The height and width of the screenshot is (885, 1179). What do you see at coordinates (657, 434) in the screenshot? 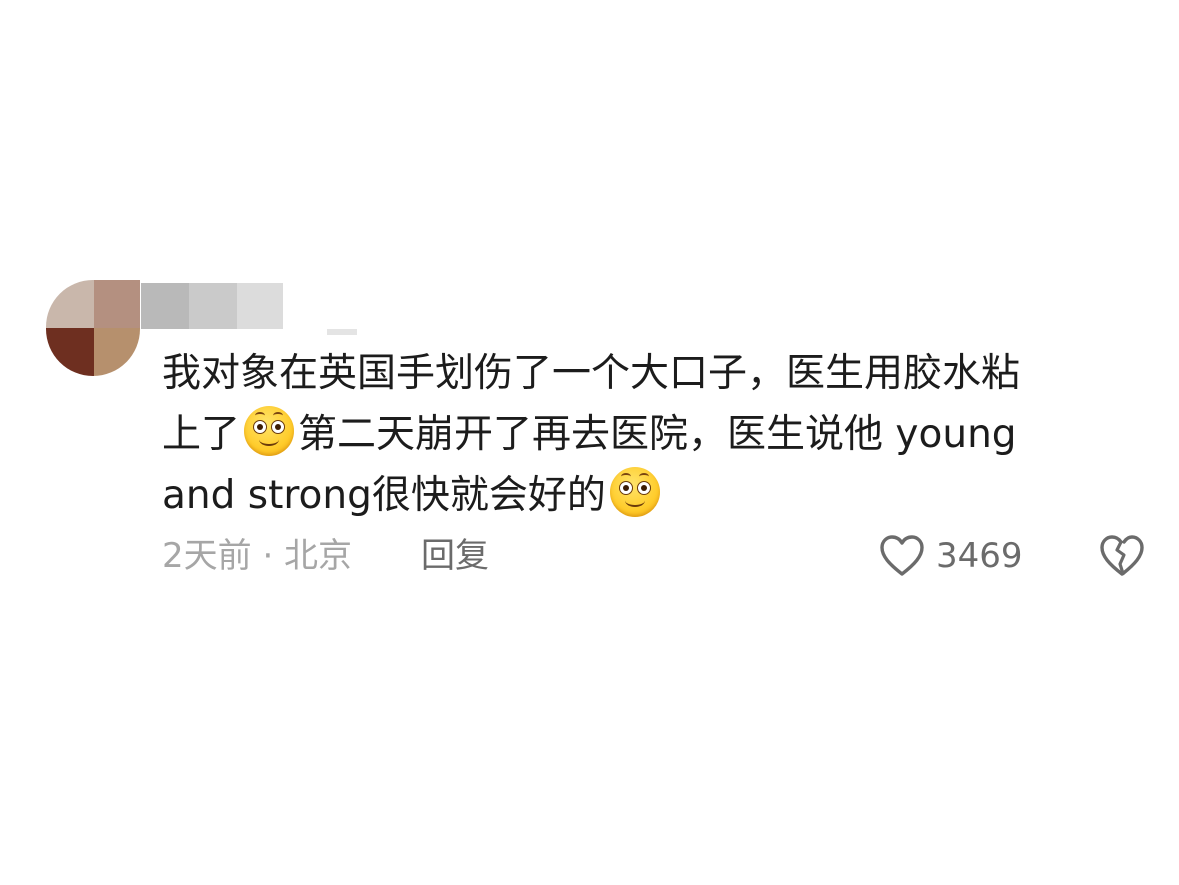
I see `comment-text-part2b: 第二天崩开了再去医院，医生说他 young` at bounding box center [657, 434].